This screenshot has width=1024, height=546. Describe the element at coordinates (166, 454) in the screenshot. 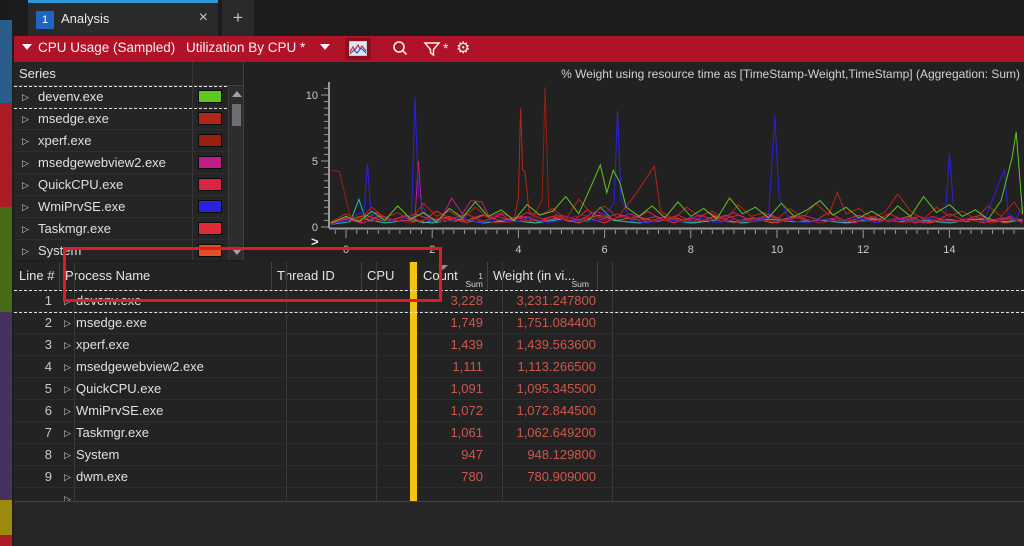

I see `process-name-cell: ▷ System` at that location.